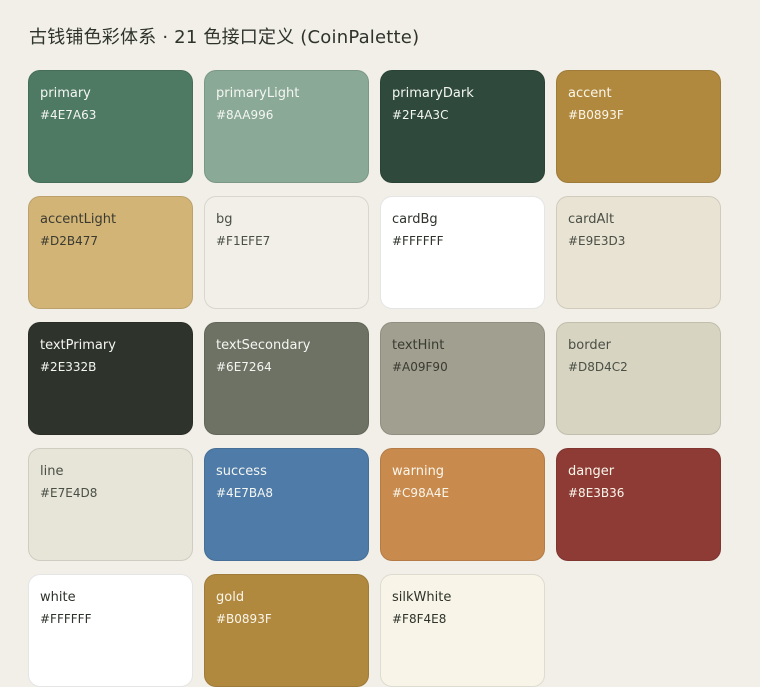 The width and height of the screenshot is (760, 687). I want to click on swatch-hex: #E9E3D3, so click(597, 241).